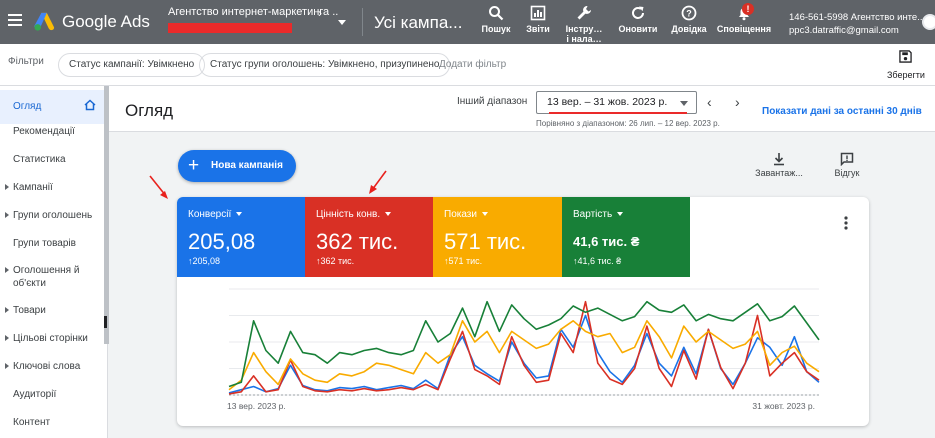 Image resolution: width=935 pixels, height=438 pixels. What do you see at coordinates (906, 56) in the screenshot?
I see `save-icon` at bounding box center [906, 56].